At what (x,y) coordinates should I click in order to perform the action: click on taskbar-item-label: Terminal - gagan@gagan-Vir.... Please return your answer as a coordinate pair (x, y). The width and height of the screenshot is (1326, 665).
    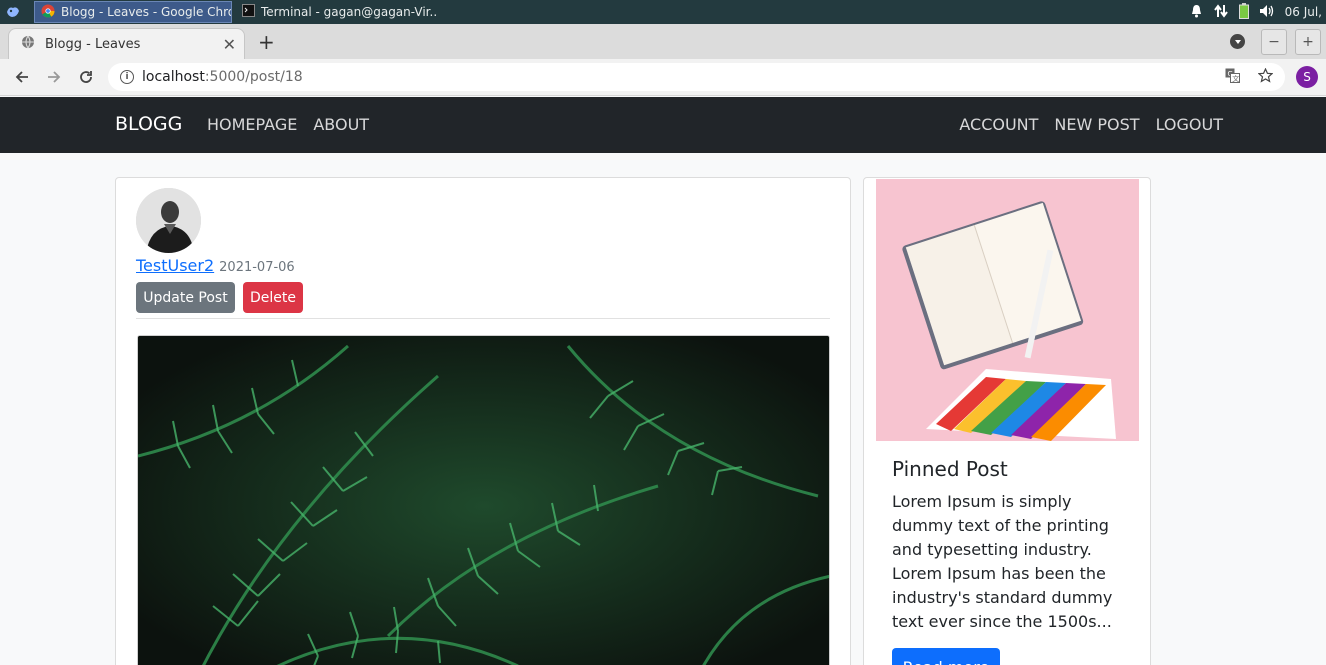
    Looking at the image, I should click on (348, 12).